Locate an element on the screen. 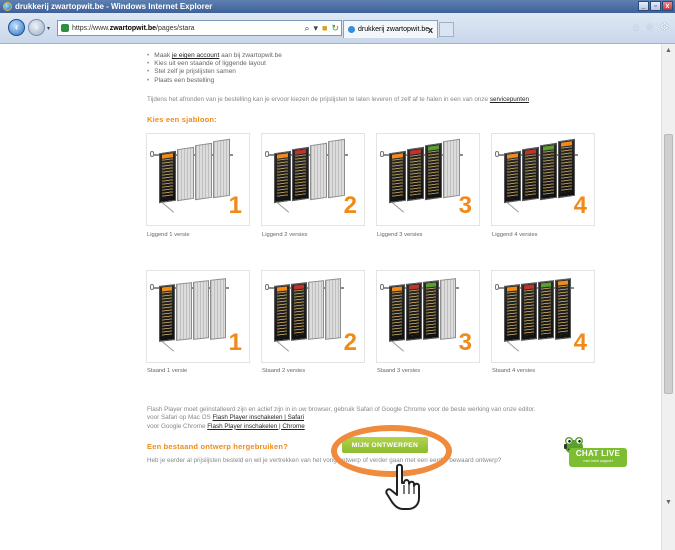 This screenshot has height=550, width=675. close-button: x is located at coordinates (667, 6).